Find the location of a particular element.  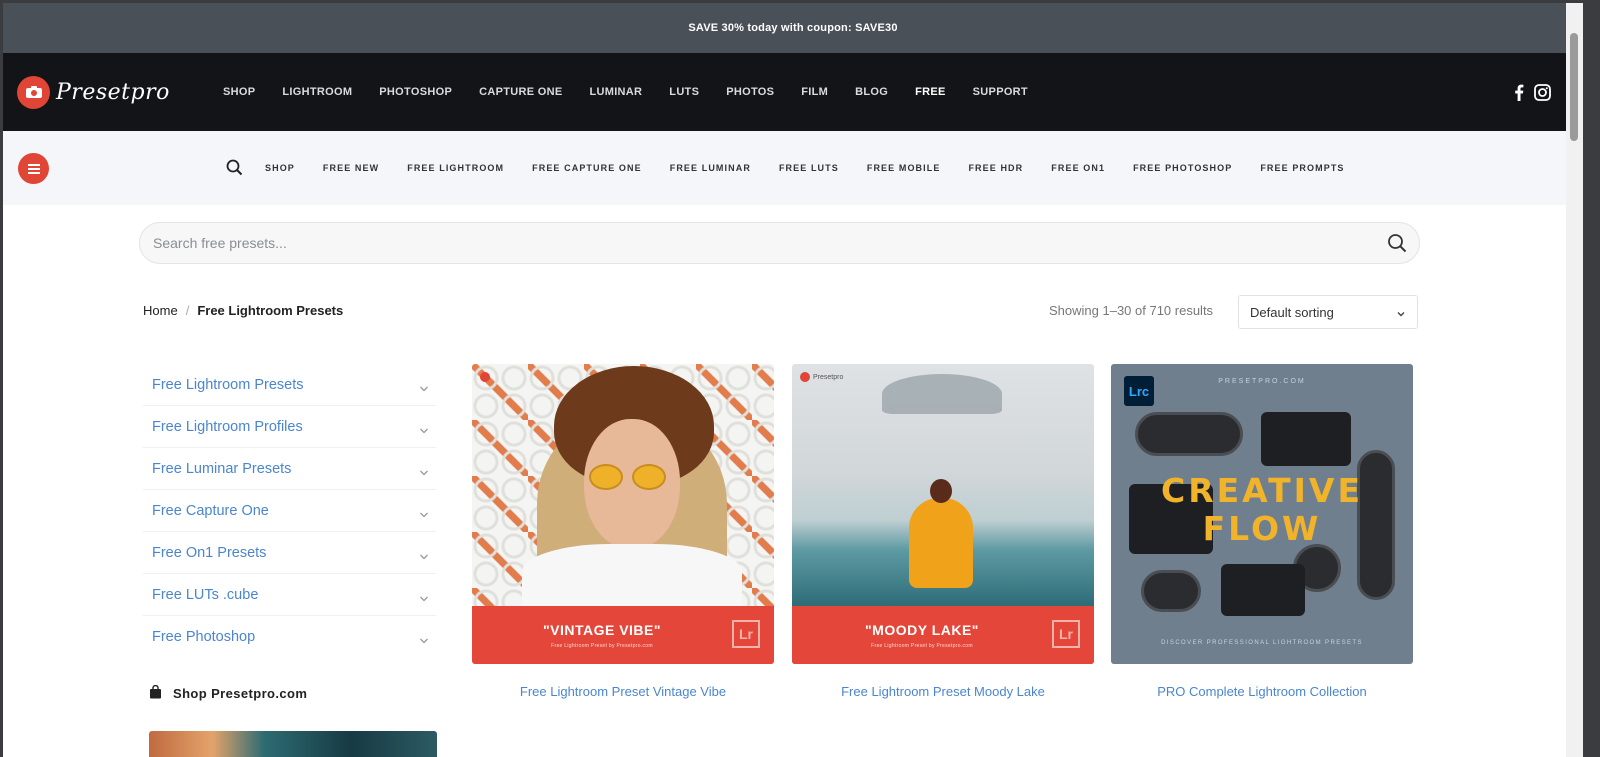

menu-item-film: FILM is located at coordinates (814, 92).